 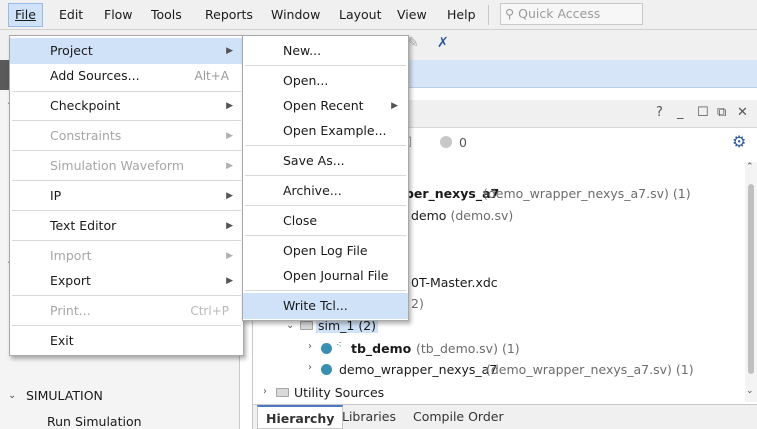 What do you see at coordinates (339, 392) in the screenshot?
I see `tree-item-utility-sources: Utility Sources` at bounding box center [339, 392].